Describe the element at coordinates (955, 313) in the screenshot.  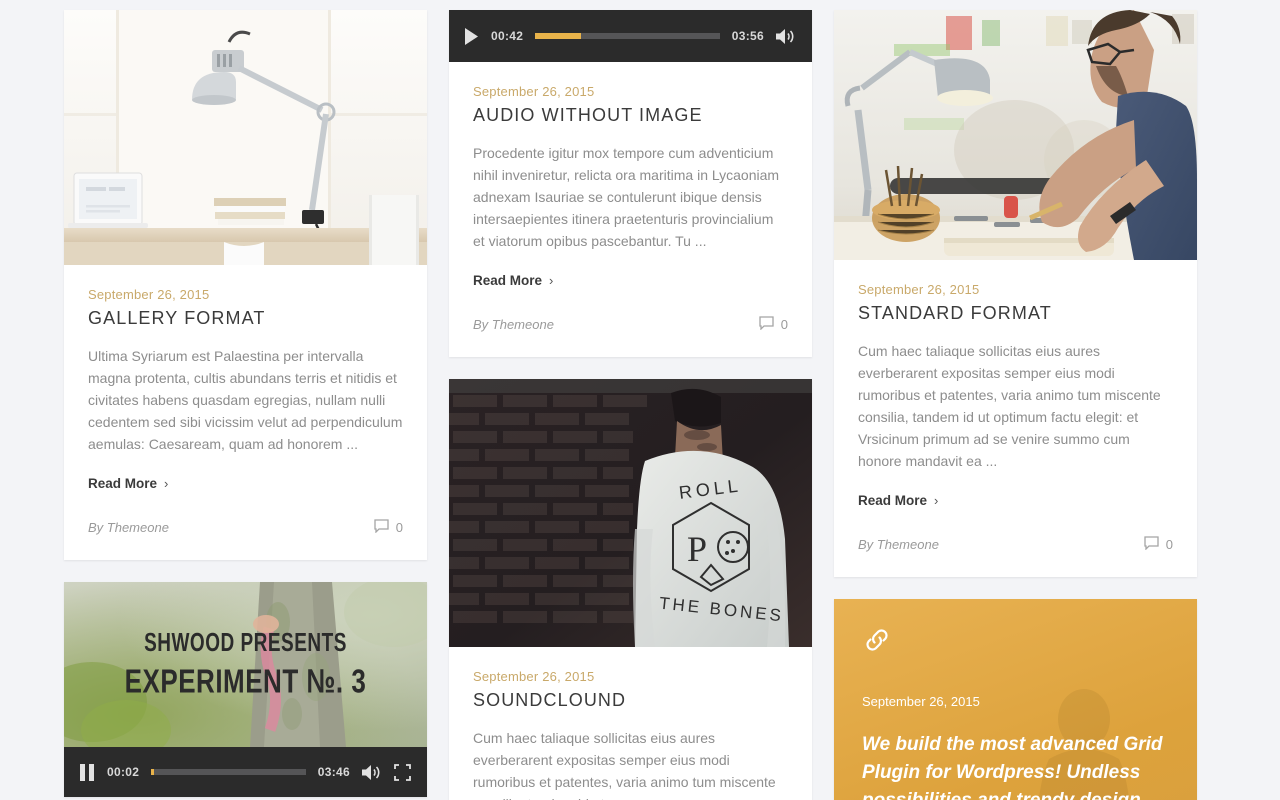
I see `post-title: STANDARD FORMAT` at that location.